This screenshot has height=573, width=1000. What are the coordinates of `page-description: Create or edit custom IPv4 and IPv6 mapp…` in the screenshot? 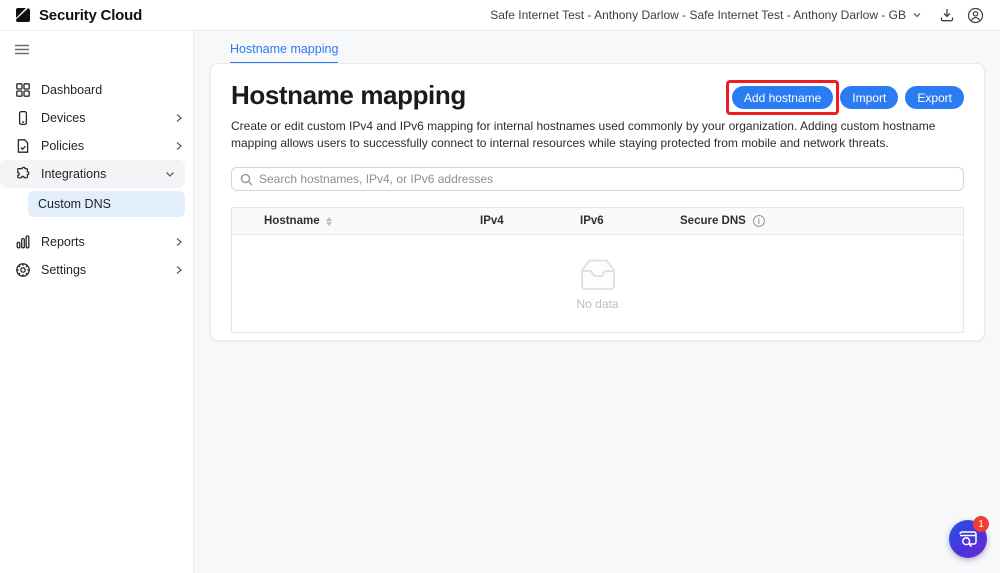 It's located at (583, 134).